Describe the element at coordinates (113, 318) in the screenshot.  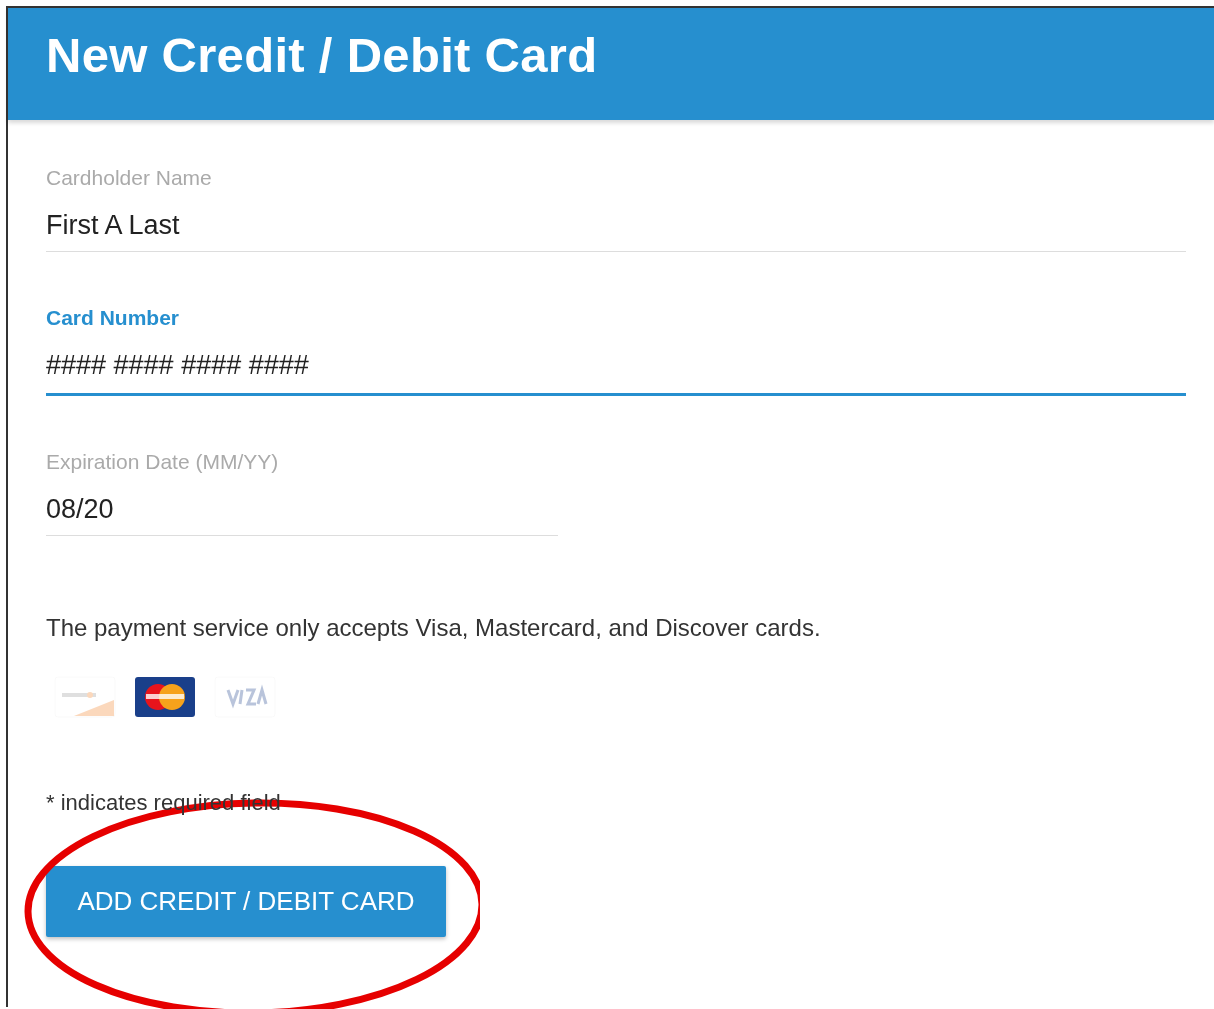
I see `field-label: Card Number` at that location.